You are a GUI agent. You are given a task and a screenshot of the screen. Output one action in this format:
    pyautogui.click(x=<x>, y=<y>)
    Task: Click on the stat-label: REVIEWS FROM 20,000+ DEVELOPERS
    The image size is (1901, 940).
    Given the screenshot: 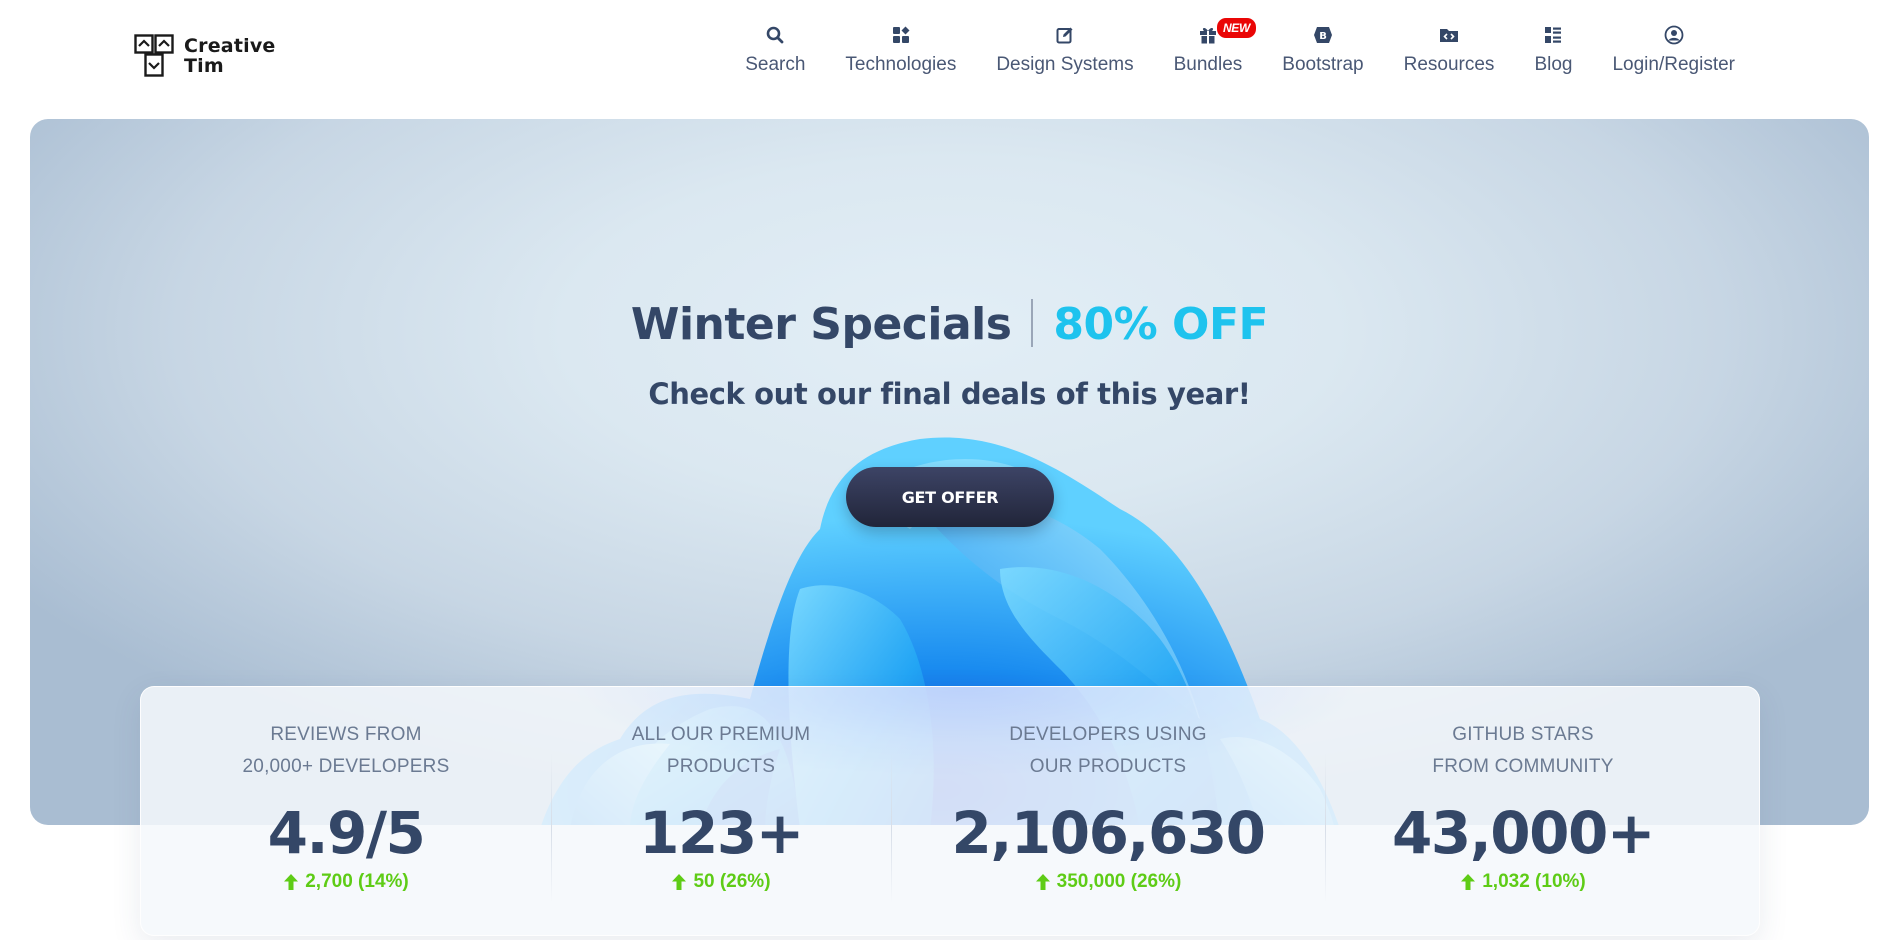 What is the action you would take?
    pyautogui.click(x=346, y=751)
    